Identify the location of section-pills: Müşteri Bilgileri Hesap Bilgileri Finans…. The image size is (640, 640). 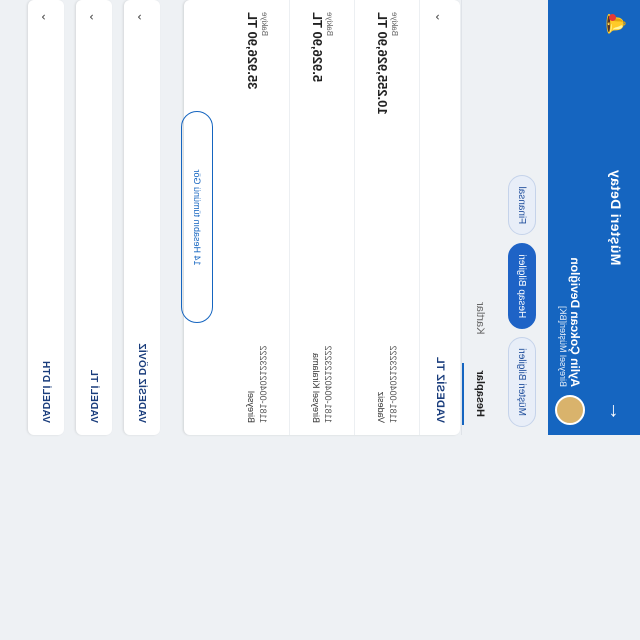
(522, 217).